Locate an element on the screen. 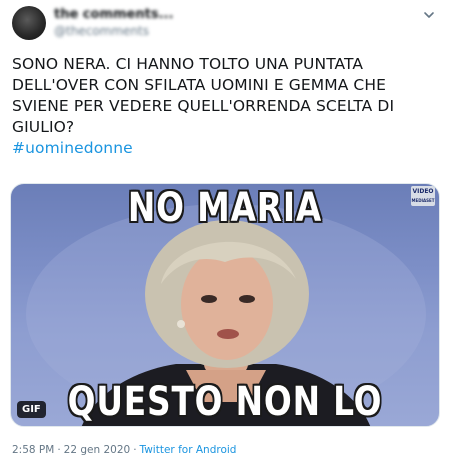 This screenshot has width=450, height=464. channel-logo-line2: MEDIASET is located at coordinates (423, 200).